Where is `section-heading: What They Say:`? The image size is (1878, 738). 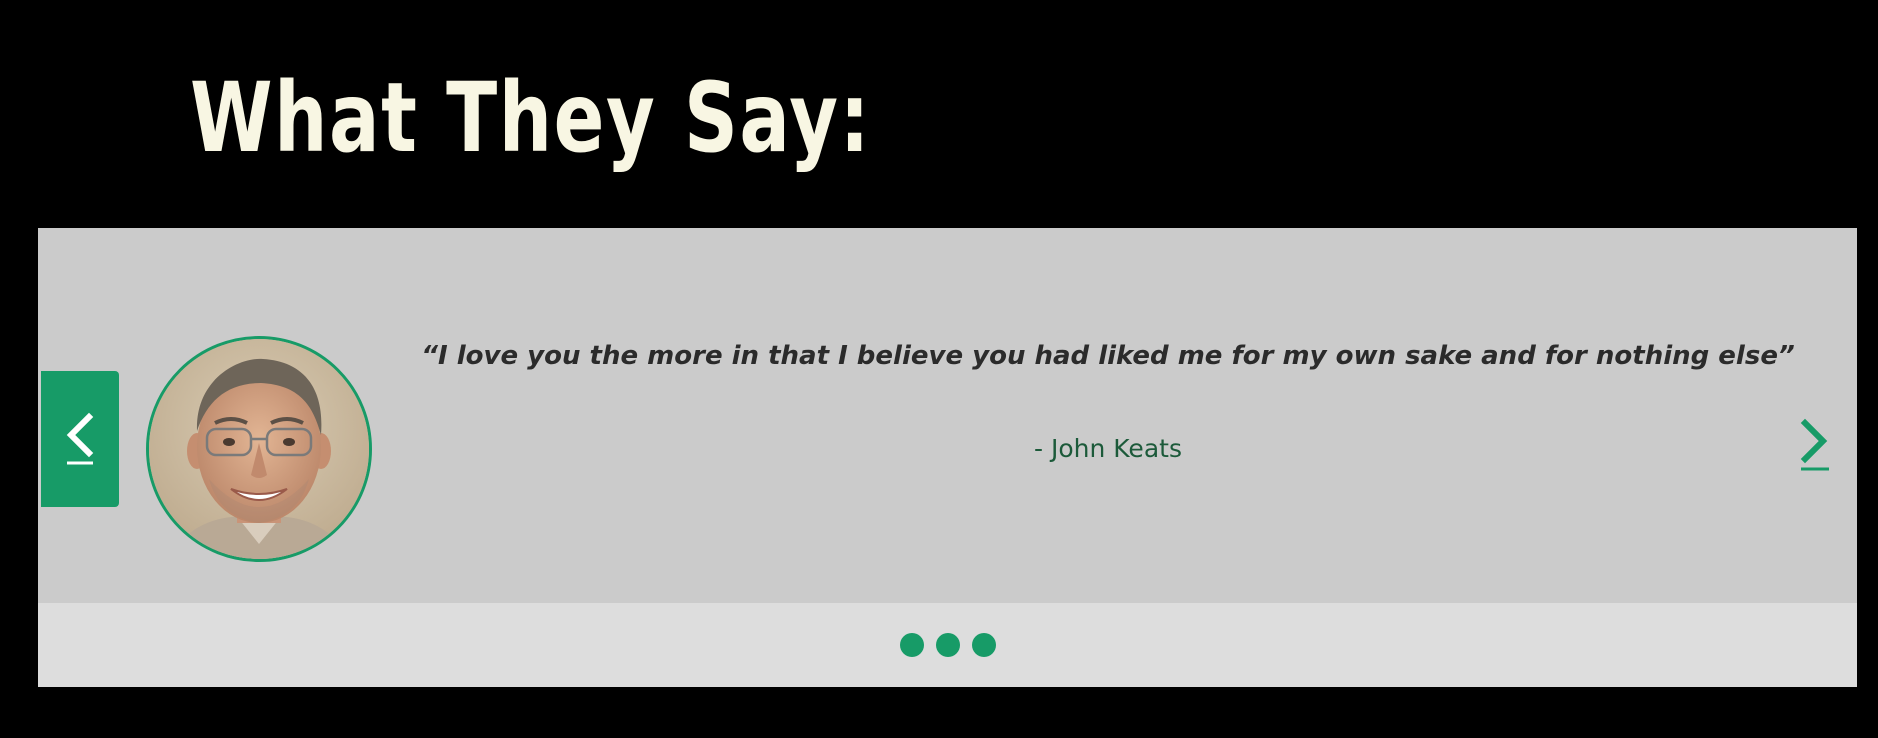 section-heading: What They Say: is located at coordinates (531, 118).